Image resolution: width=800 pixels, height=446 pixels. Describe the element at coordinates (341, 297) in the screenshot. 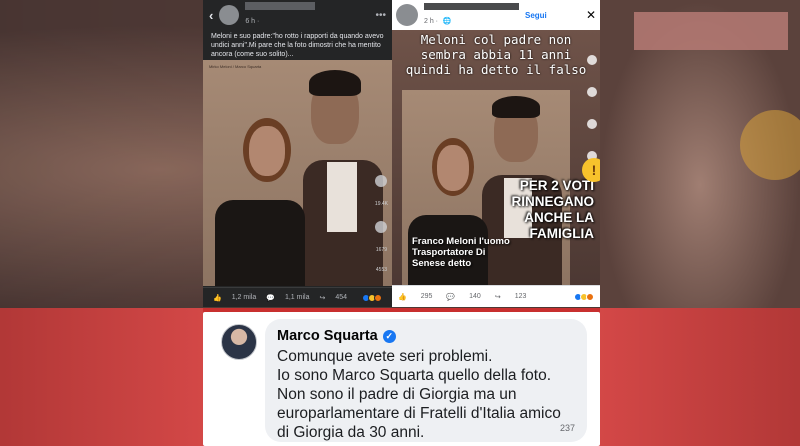

I see `share-count: 454` at that location.